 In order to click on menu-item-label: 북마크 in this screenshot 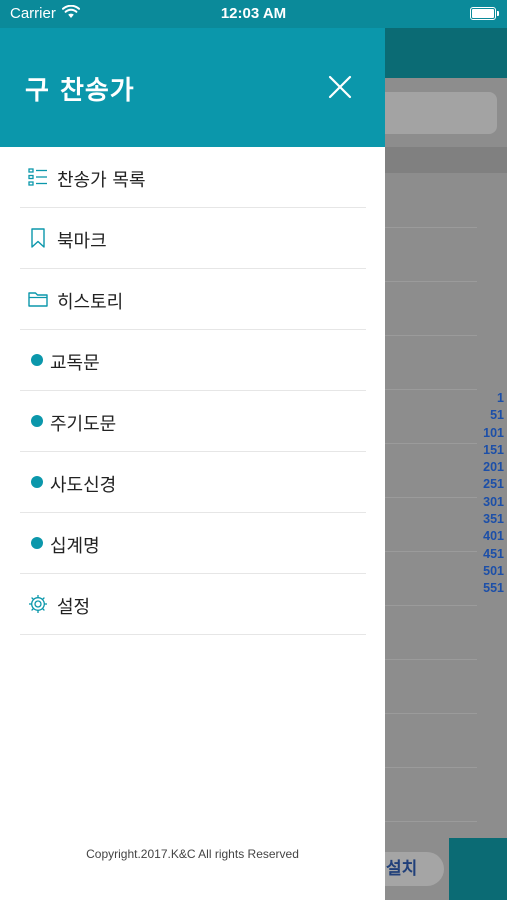, I will do `click(82, 241)`.